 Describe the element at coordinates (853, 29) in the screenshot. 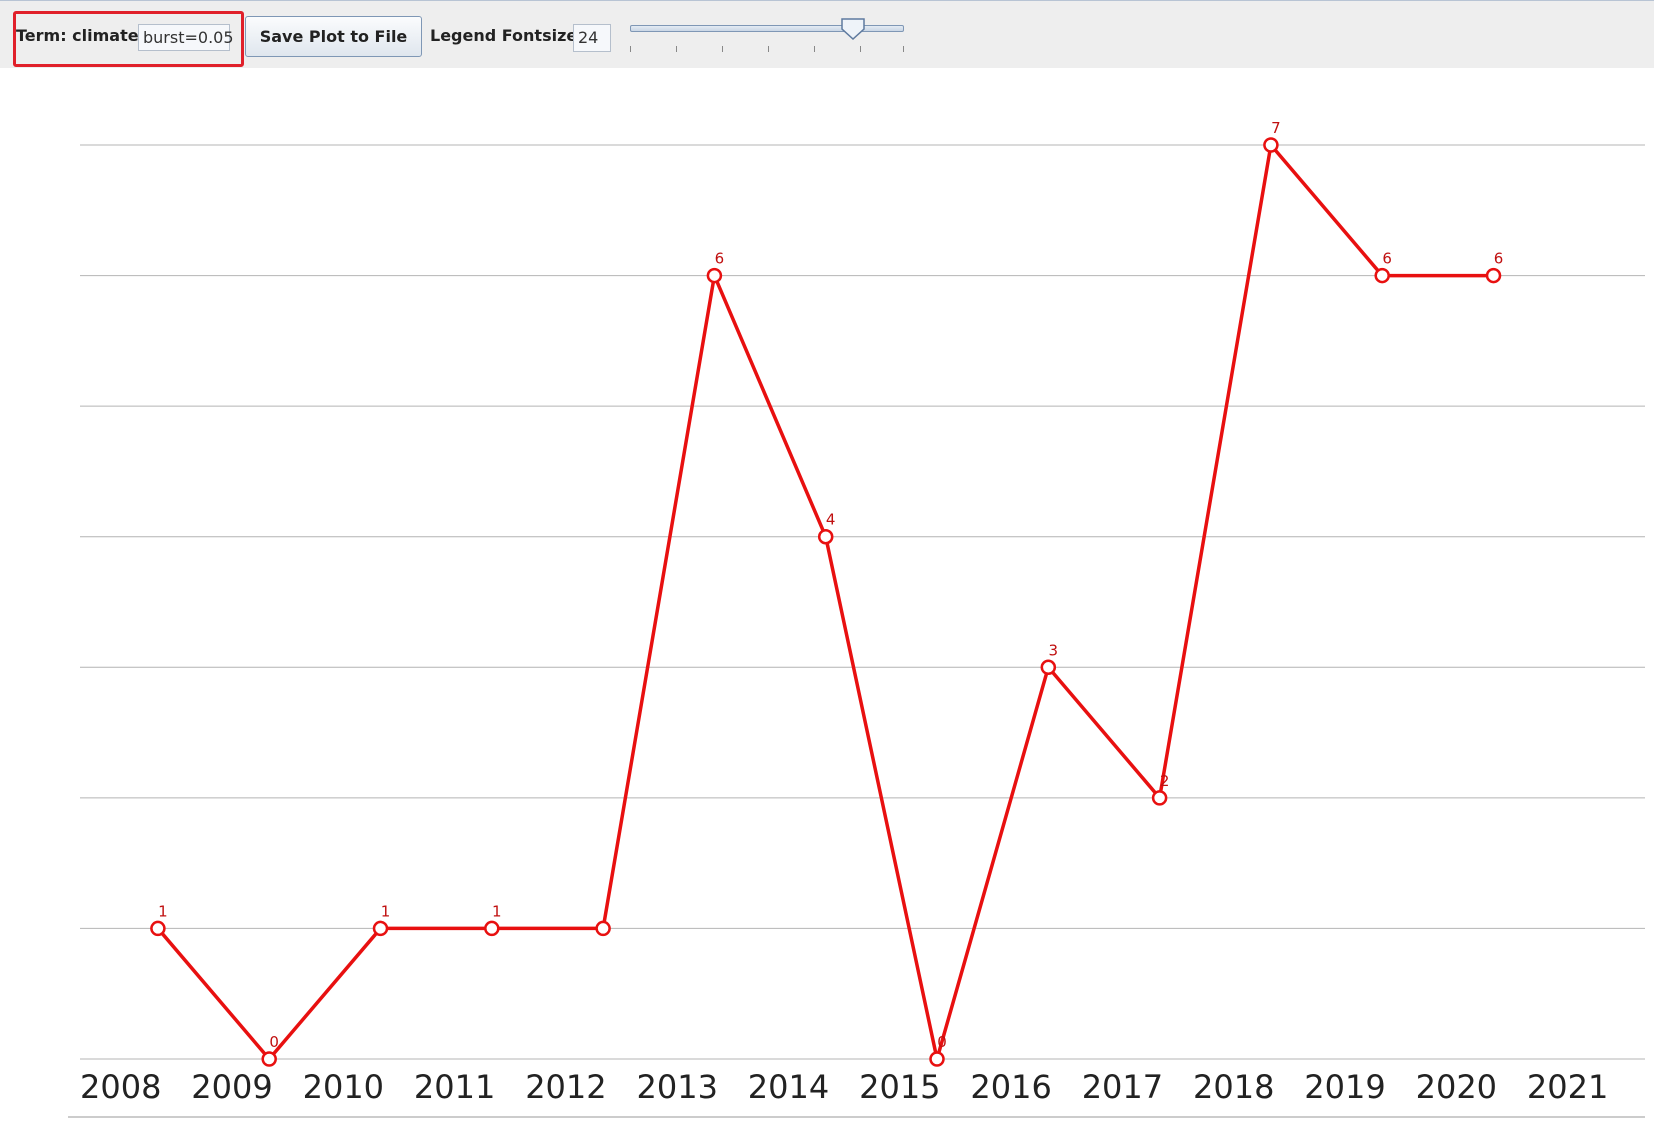

I see `slider-thumb` at that location.